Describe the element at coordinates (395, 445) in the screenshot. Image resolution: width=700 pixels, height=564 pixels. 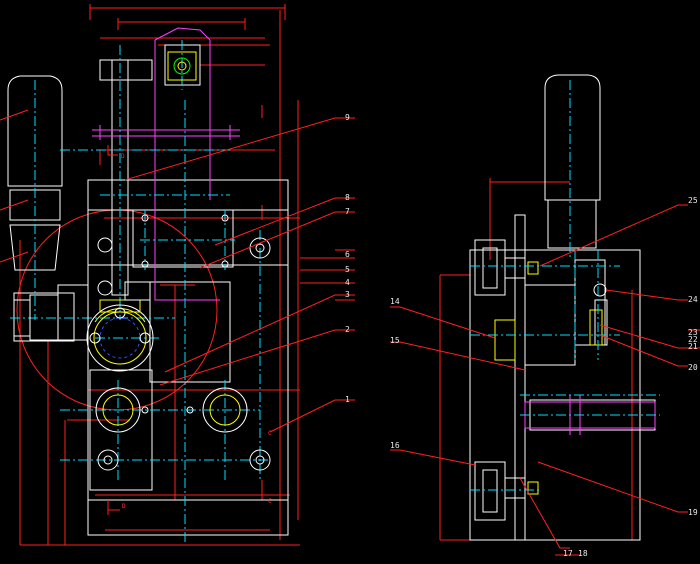
I see `part-label-16: 16` at that location.